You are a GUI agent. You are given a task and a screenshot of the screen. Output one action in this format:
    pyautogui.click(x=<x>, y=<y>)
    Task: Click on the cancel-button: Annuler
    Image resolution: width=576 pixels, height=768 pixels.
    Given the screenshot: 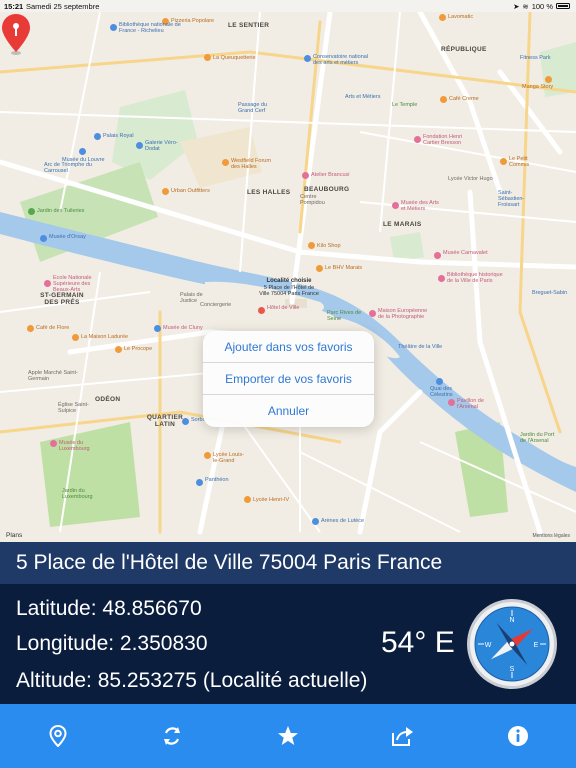 What is the action you would take?
    pyautogui.click(x=288, y=411)
    